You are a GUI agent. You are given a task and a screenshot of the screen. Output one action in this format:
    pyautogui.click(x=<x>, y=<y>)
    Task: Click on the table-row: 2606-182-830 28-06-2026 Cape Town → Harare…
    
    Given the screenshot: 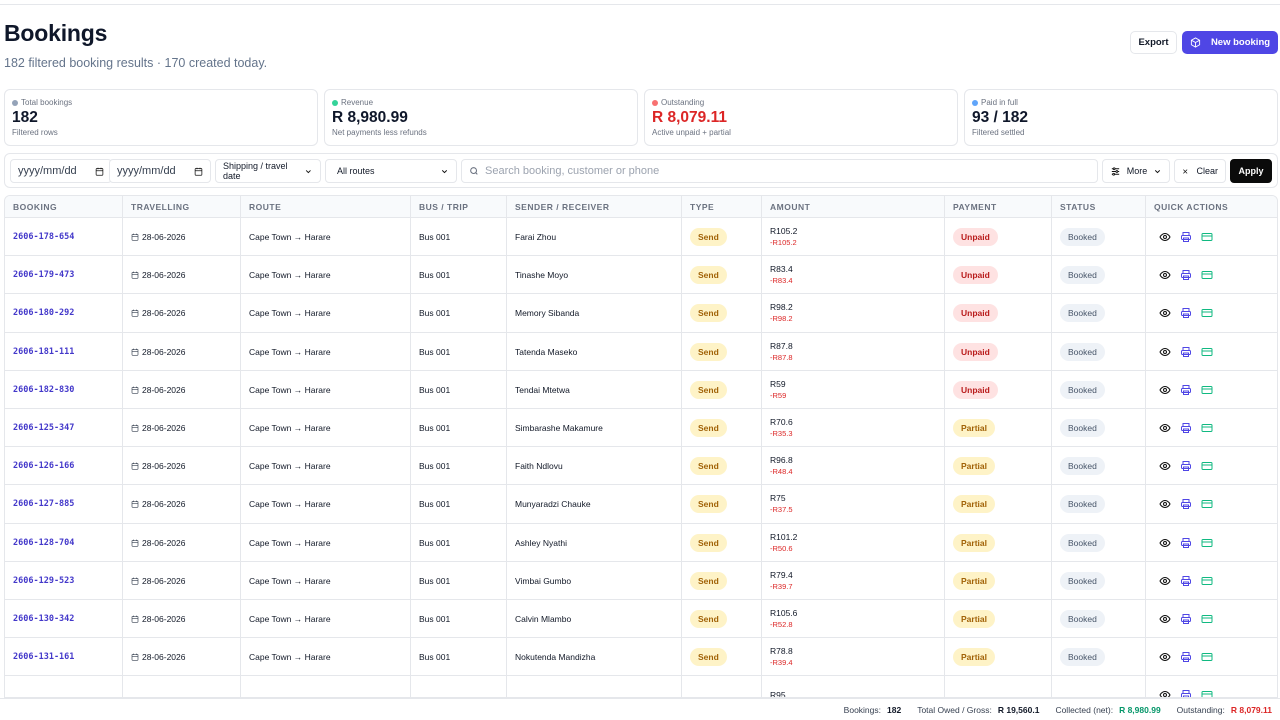 What is the action you would take?
    pyautogui.click(x=641, y=389)
    